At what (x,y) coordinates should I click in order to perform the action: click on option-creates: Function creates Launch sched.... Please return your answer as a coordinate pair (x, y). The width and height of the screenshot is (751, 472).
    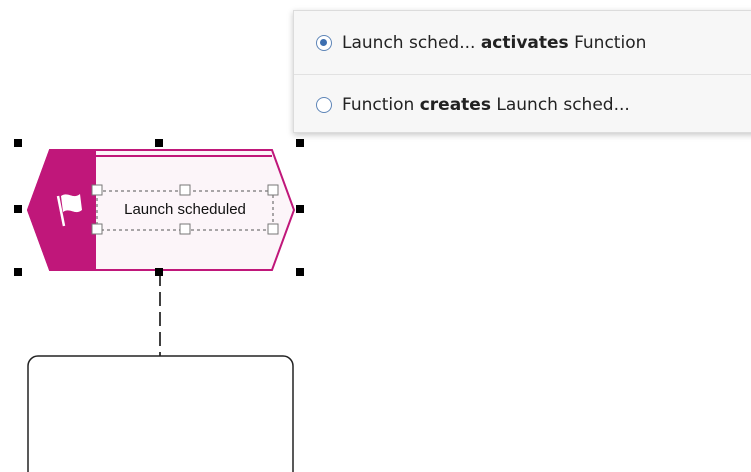
    Looking at the image, I should click on (522, 105).